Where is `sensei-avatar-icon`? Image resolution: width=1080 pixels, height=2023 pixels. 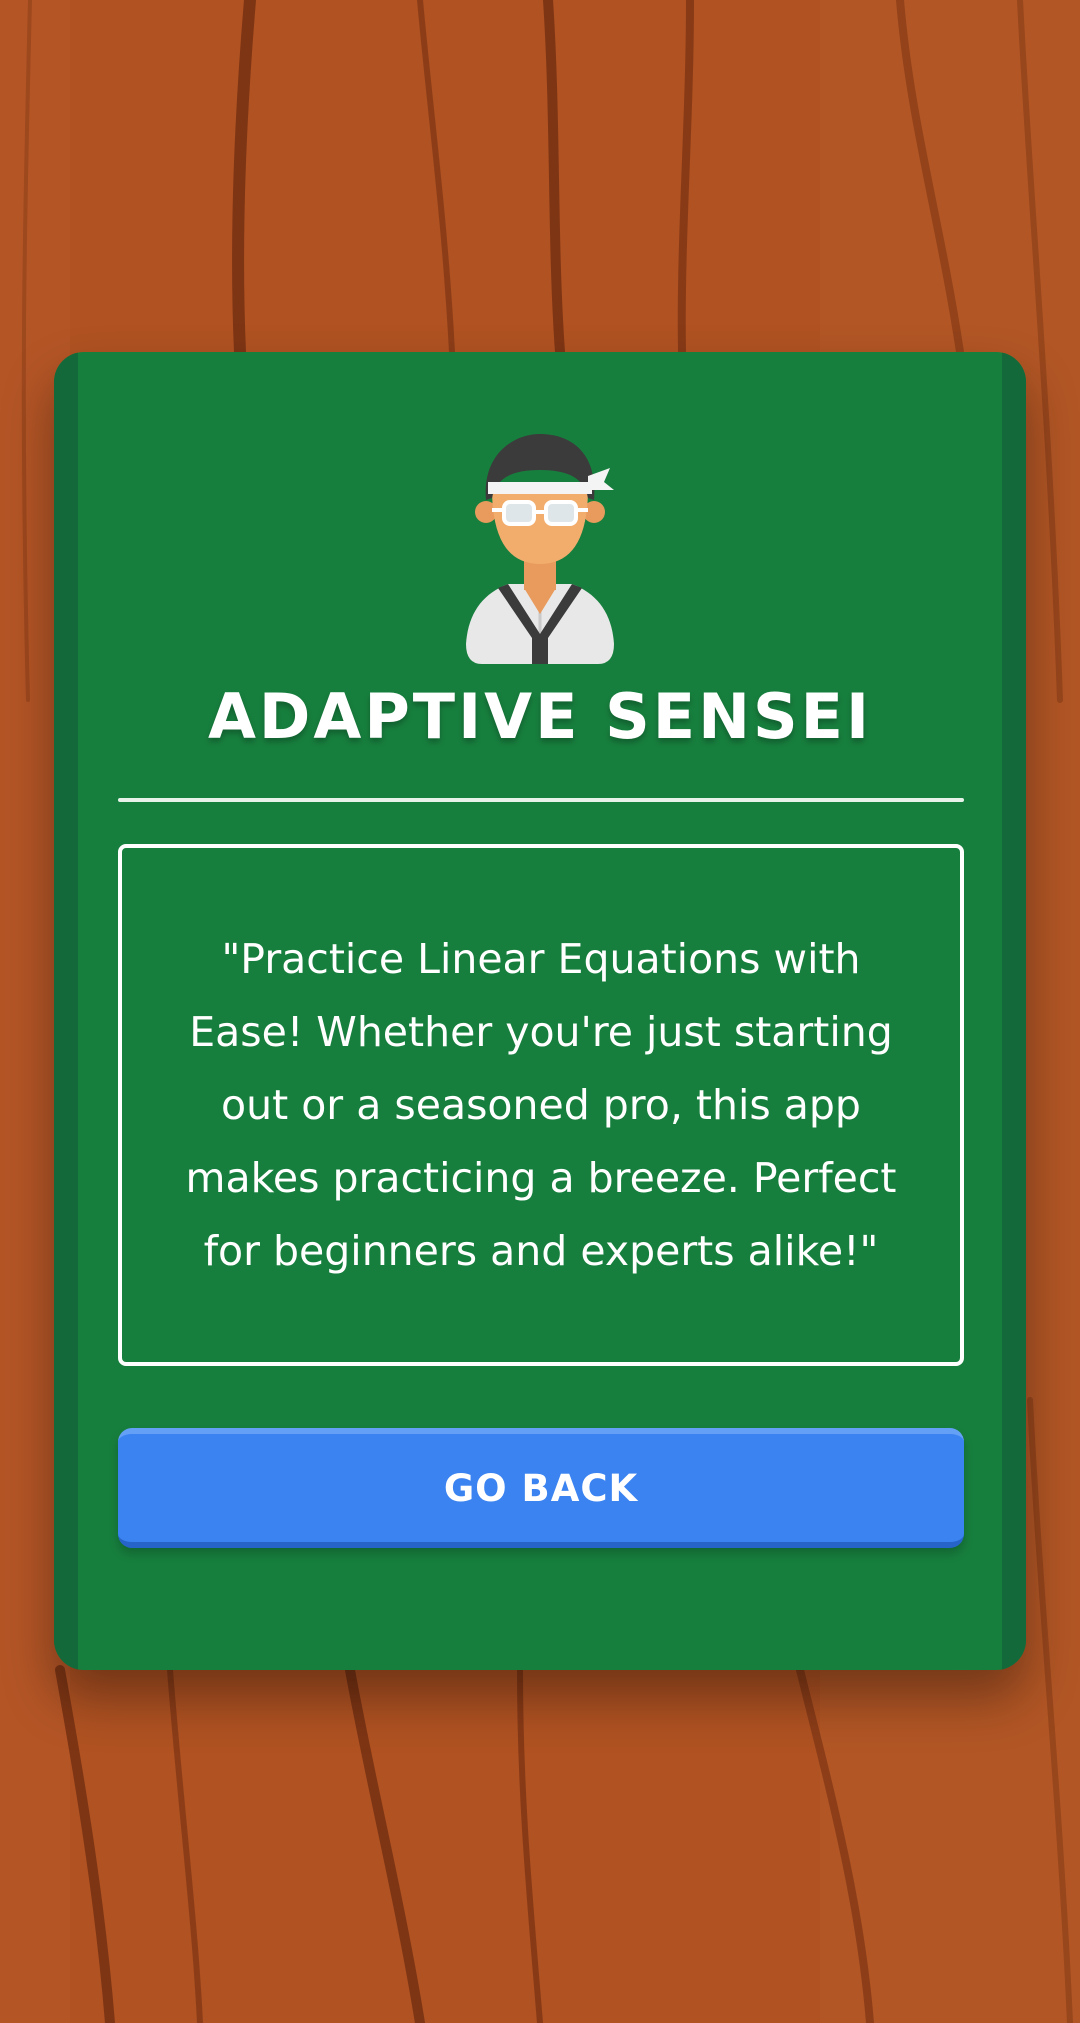
sensei-avatar-icon is located at coordinates (540, 549).